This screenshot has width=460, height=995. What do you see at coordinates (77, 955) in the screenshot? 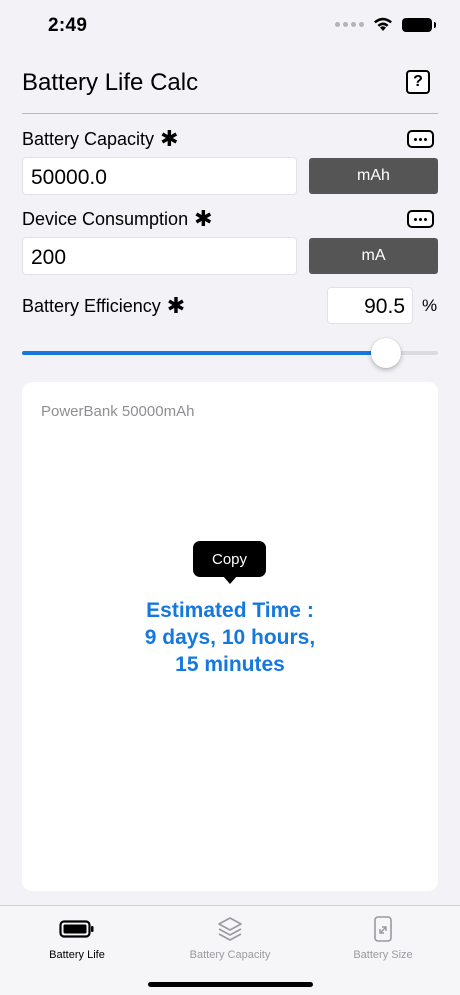
I see `tab-label: Battery Life` at bounding box center [77, 955].